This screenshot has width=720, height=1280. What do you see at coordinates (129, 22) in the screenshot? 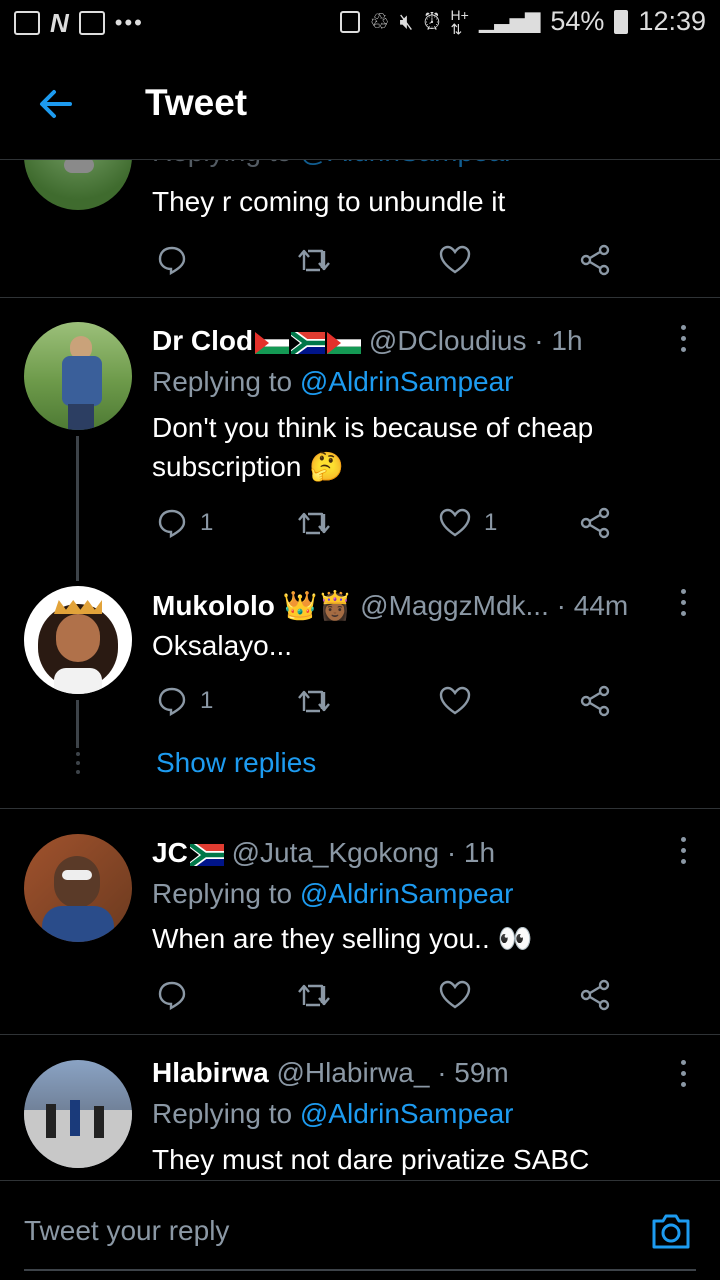
I see `more-notifications-icon: •••` at bounding box center [129, 22].